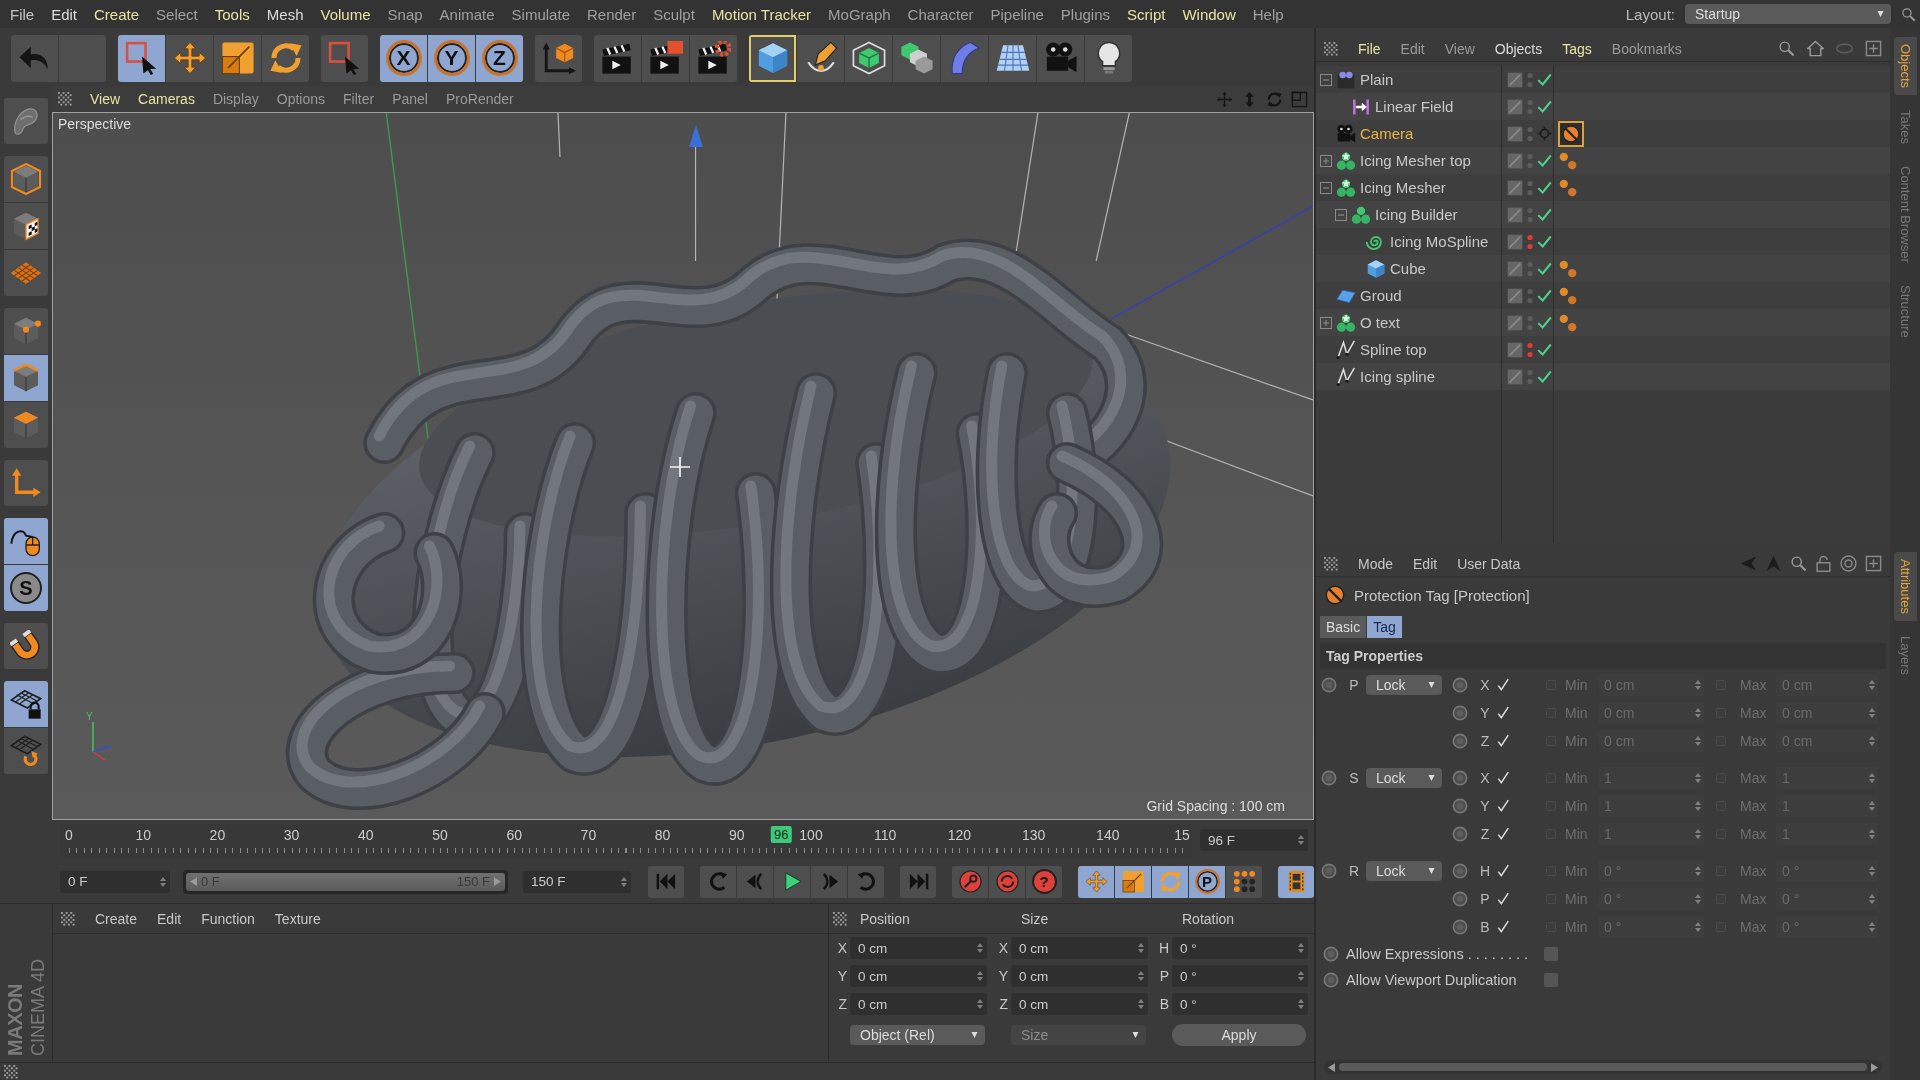 This screenshot has width=1920, height=1080. Describe the element at coordinates (1571, 133) in the screenshot. I see `prohibition-icon` at that location.